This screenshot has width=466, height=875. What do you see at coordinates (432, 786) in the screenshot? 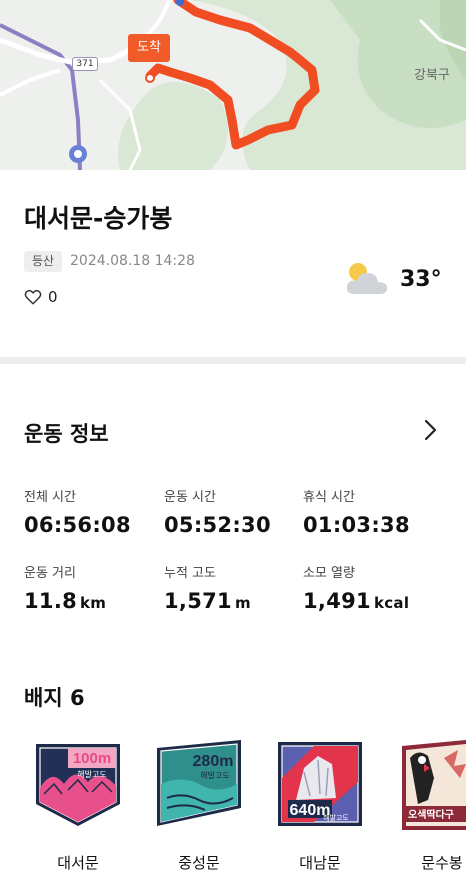
I see `badge-munsubong: 오색딱다구` at bounding box center [432, 786].